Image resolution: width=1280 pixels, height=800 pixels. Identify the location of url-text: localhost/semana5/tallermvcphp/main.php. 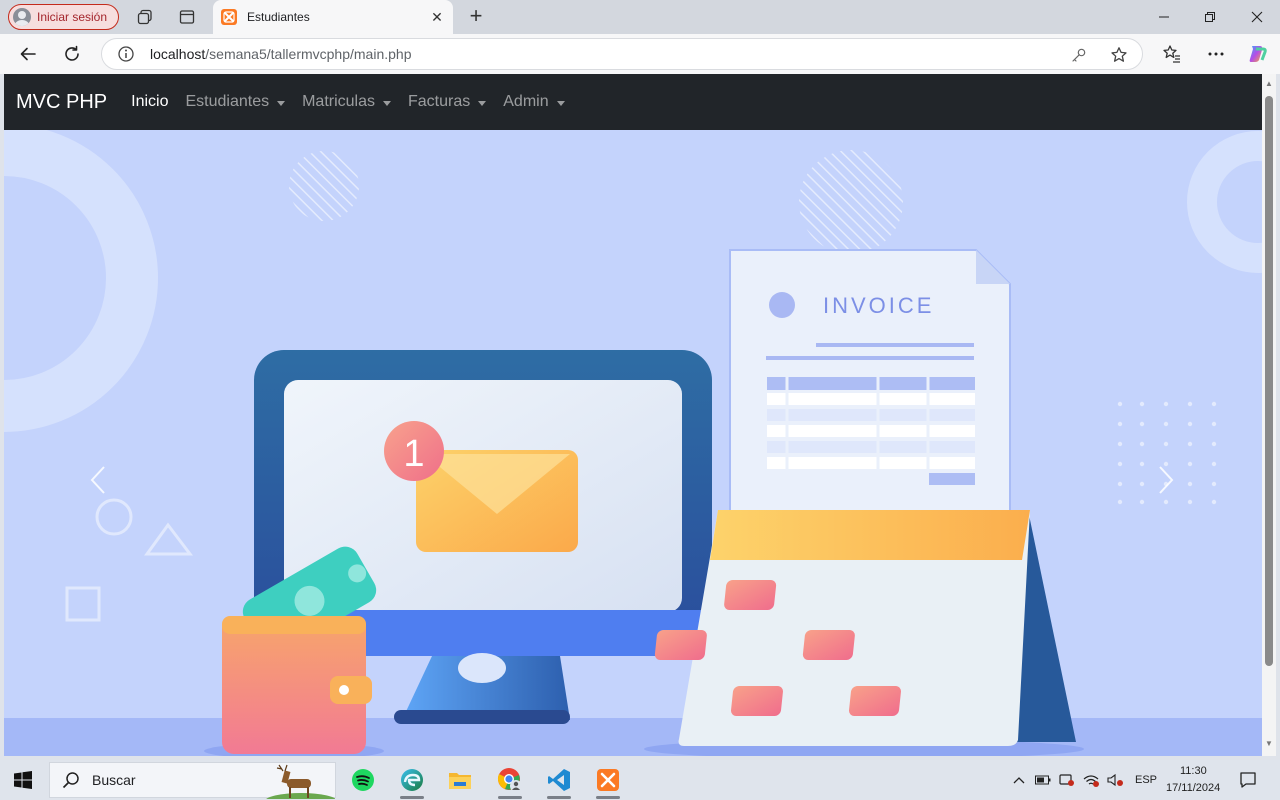
(281, 54).